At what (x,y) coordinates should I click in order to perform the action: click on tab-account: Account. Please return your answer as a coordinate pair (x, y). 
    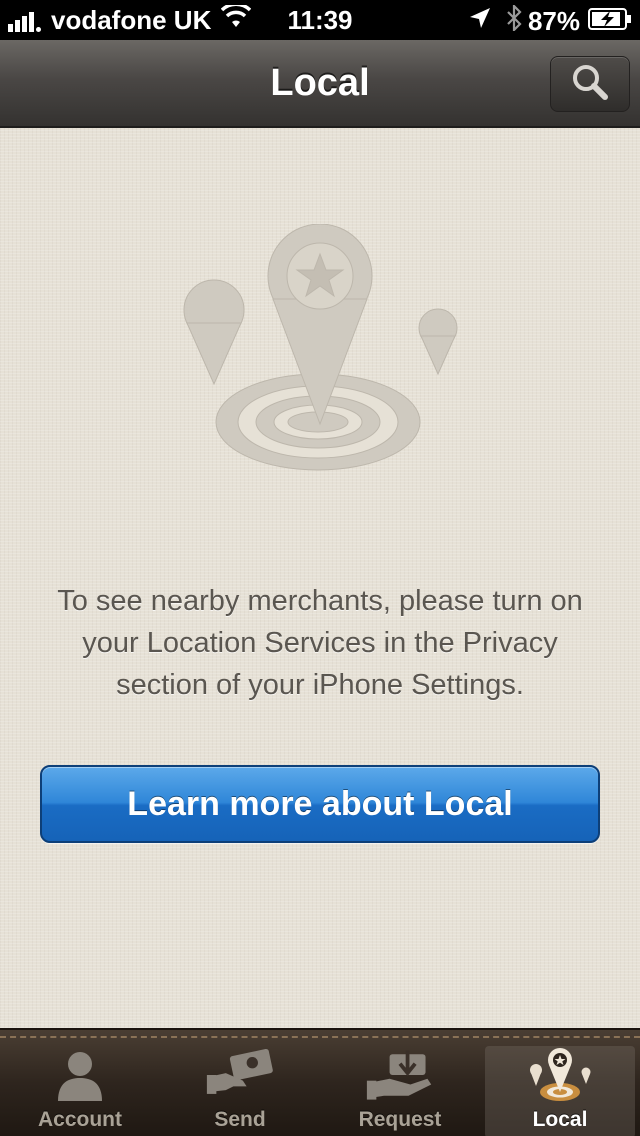
    Looking at the image, I should click on (80, 1091).